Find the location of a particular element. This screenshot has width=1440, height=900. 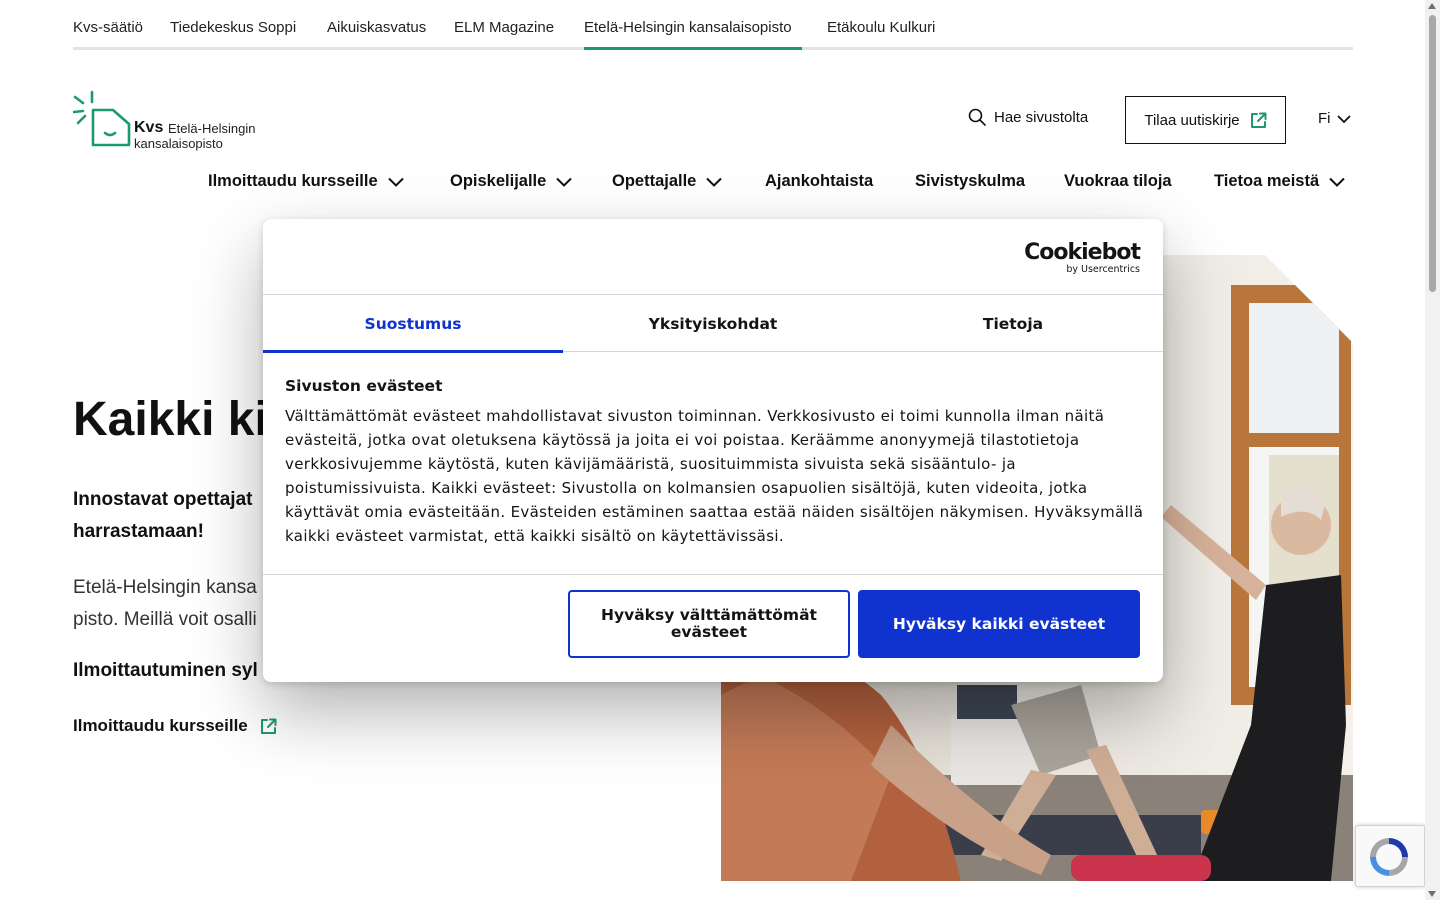

nav-item-label: Ajankohtaista is located at coordinates (819, 181).